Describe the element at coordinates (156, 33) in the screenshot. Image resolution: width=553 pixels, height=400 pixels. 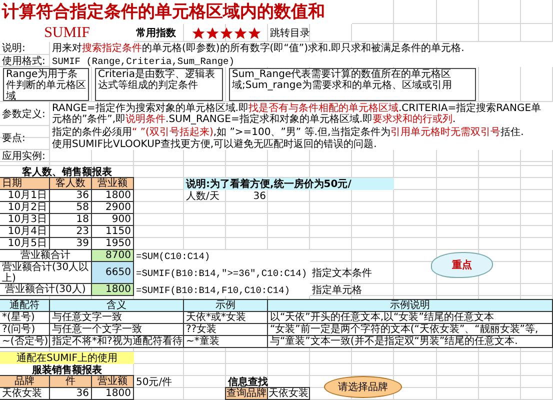
I see `frequency-label: 常用指数` at that location.